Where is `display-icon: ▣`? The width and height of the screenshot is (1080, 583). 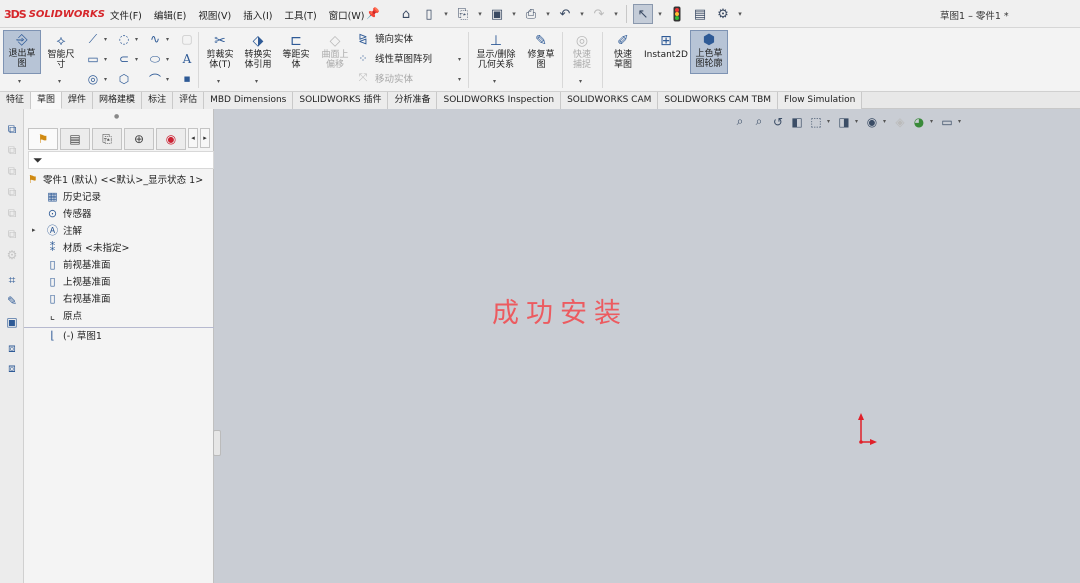 display-icon: ▣ is located at coordinates (12, 322).